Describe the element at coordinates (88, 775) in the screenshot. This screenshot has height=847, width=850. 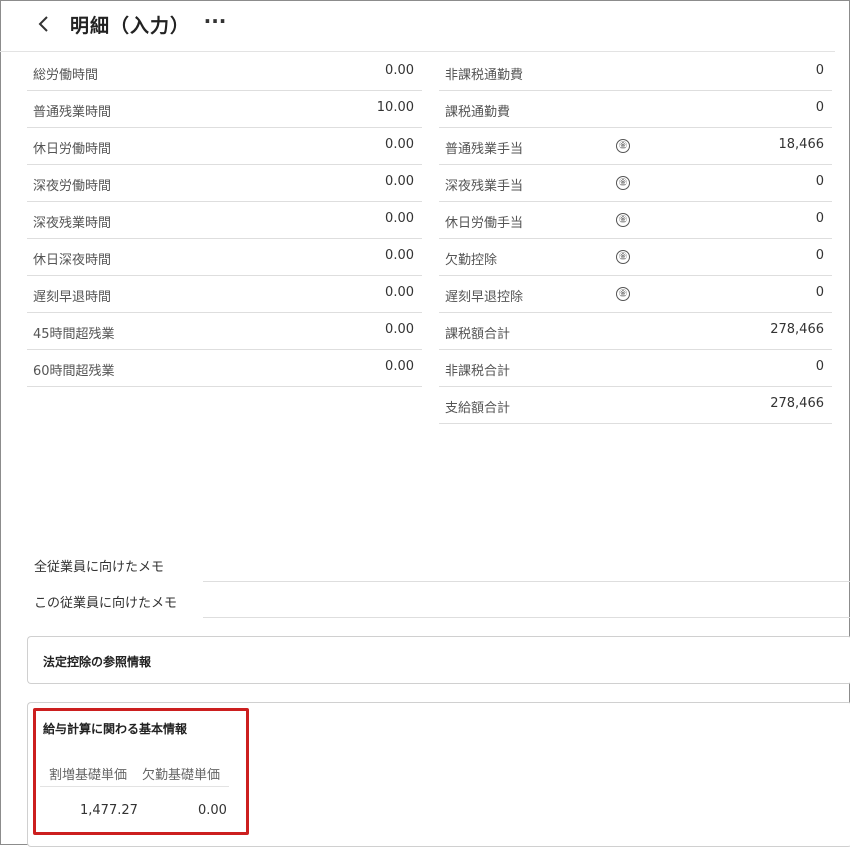
I see `overtime-base-rate-header: 割増基礎単価` at that location.